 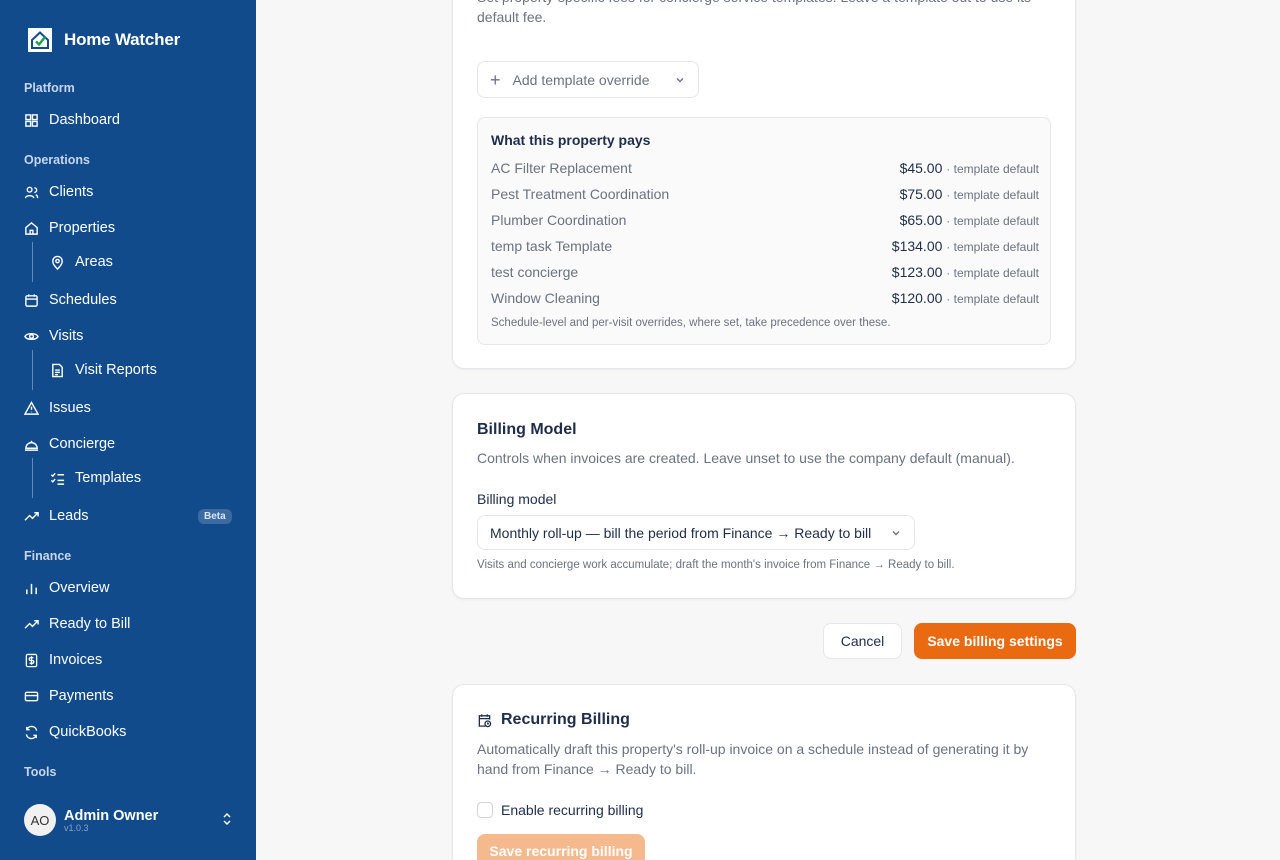 I want to click on fee-row-name: Window Cleaning, so click(x=545, y=298).